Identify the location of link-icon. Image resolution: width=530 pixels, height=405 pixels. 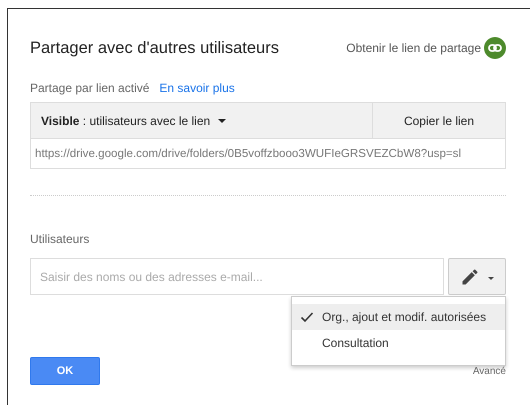
(495, 48).